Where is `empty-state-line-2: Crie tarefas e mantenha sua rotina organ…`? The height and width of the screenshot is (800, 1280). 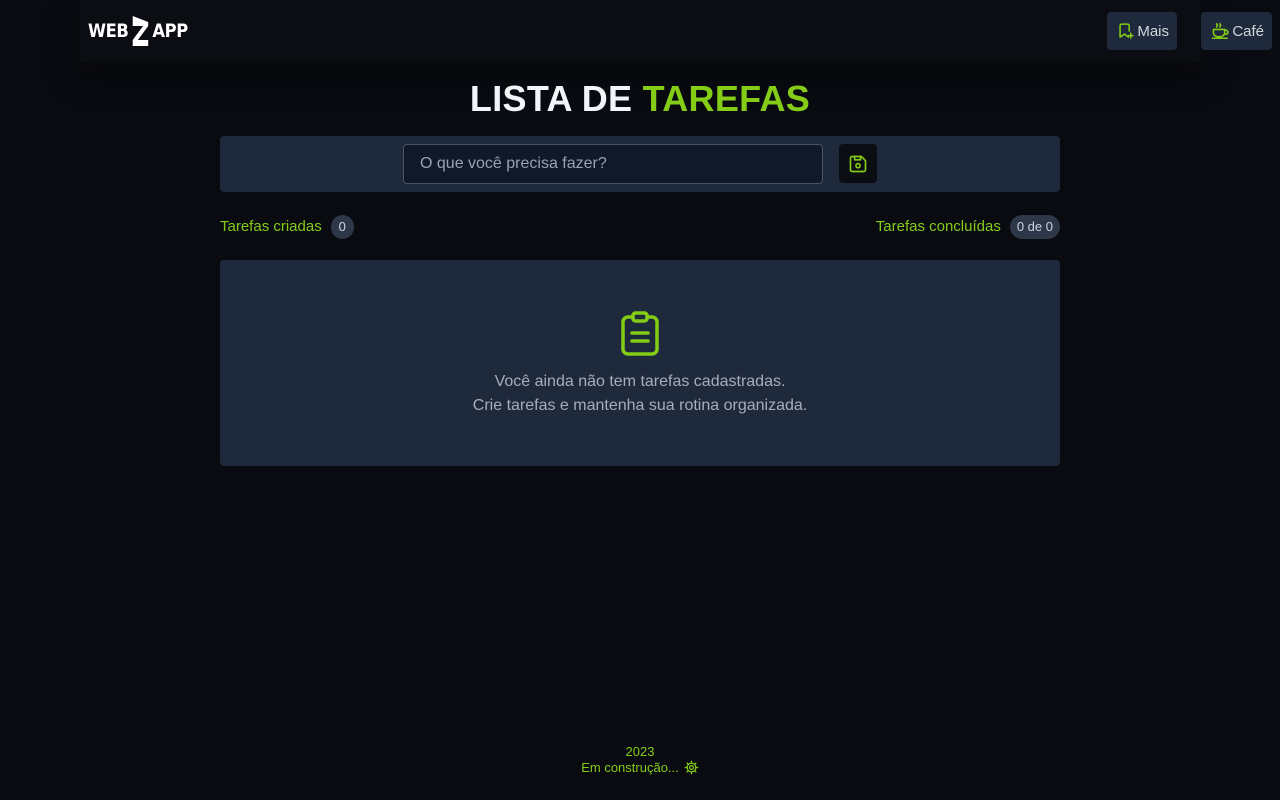 empty-state-line-2: Crie tarefas e mantenha sua rotina organ… is located at coordinates (640, 405).